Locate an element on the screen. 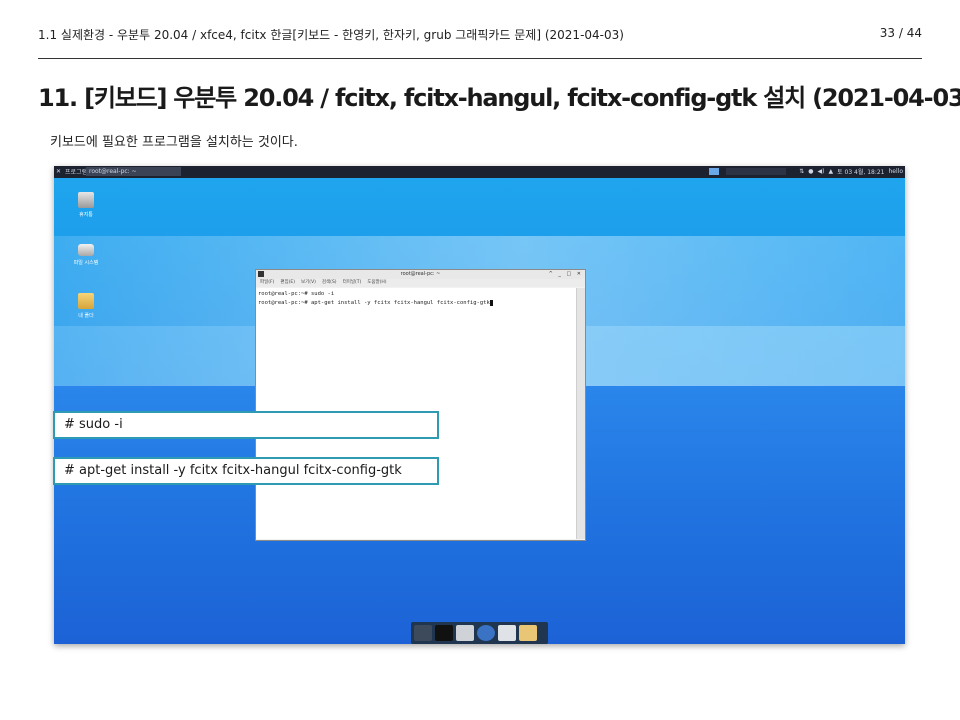  menu-terminal: 터미널(T) is located at coordinates (352, 283).